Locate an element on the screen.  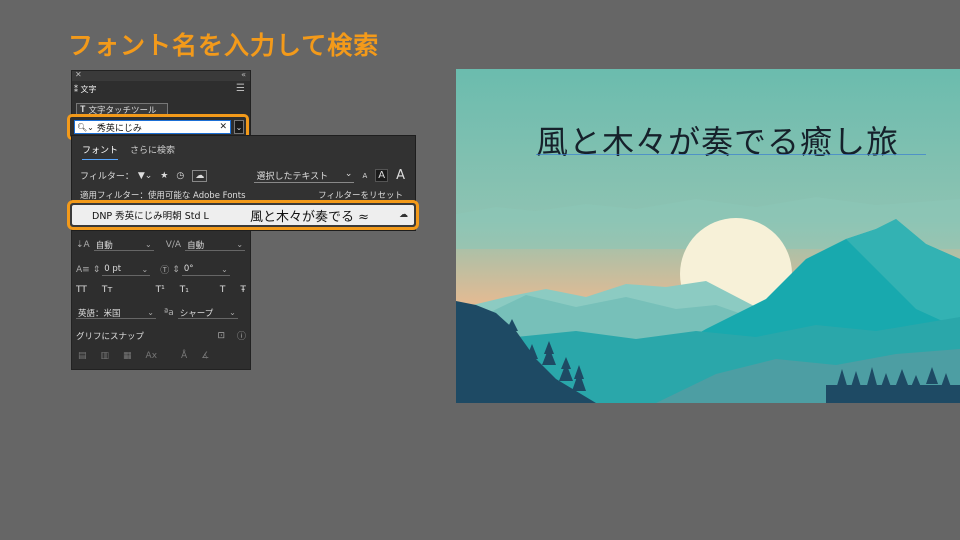
snap-angular-icon: Å is located at coordinates (184, 356).